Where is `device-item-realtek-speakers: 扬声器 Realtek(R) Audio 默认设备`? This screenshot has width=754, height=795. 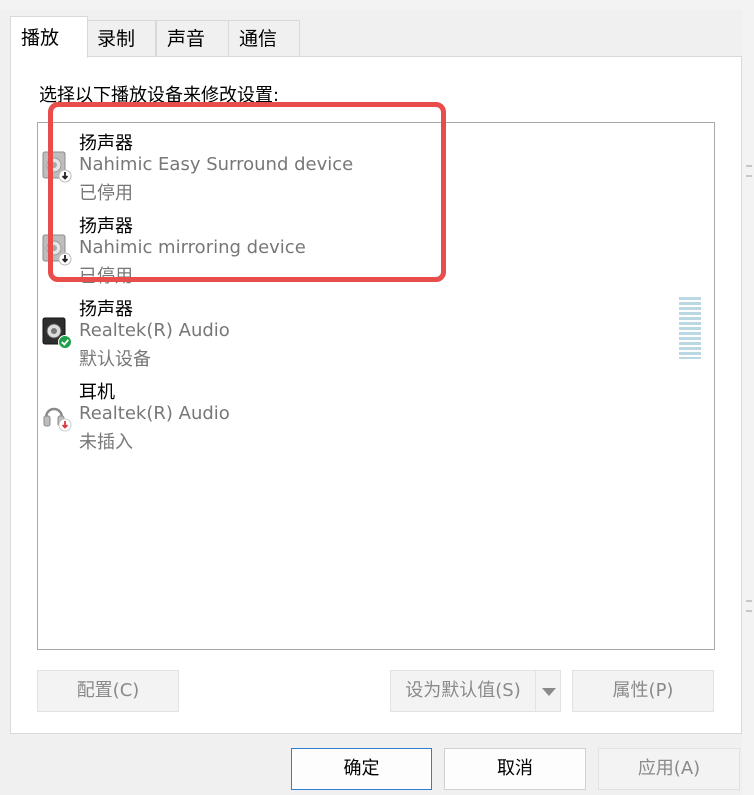 device-item-realtek-speakers: 扬声器 Realtek(R) Audio 默认设备 is located at coordinates (376, 330).